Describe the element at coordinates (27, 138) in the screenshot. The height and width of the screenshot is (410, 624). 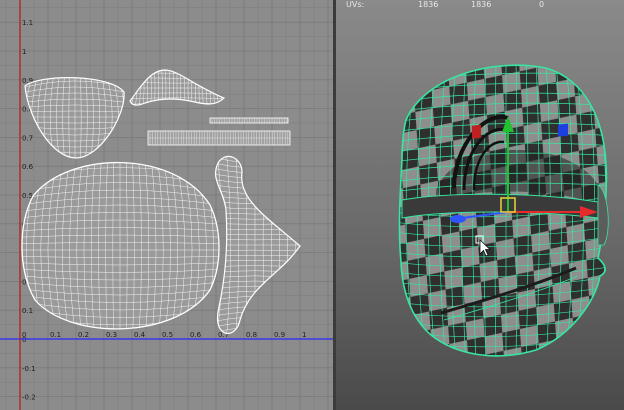
I see `uv-v-tick-label: 0.7` at that location.